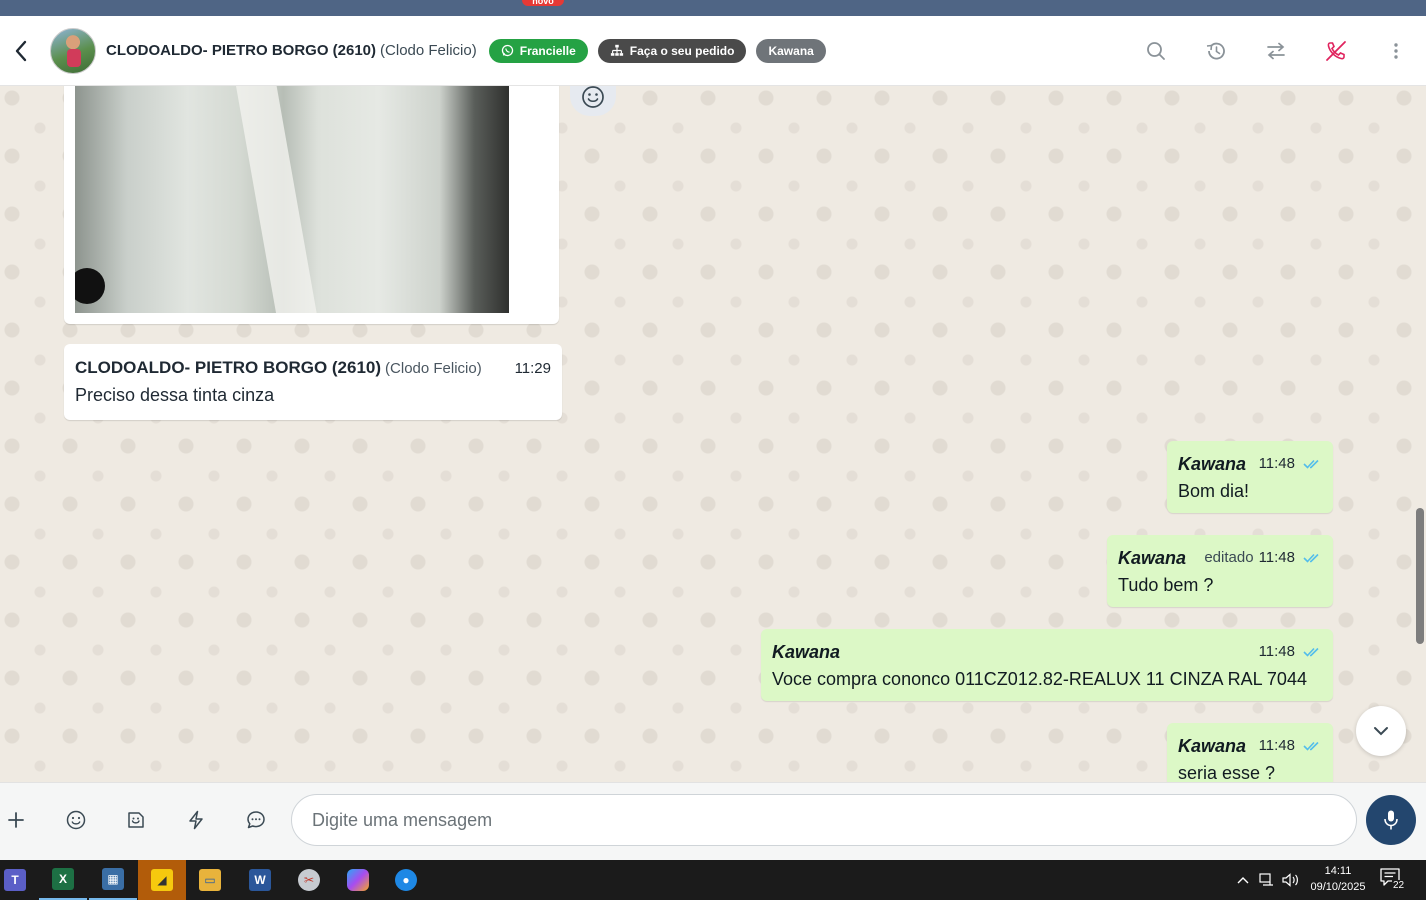  I want to click on history-icon, so click(1215, 51).